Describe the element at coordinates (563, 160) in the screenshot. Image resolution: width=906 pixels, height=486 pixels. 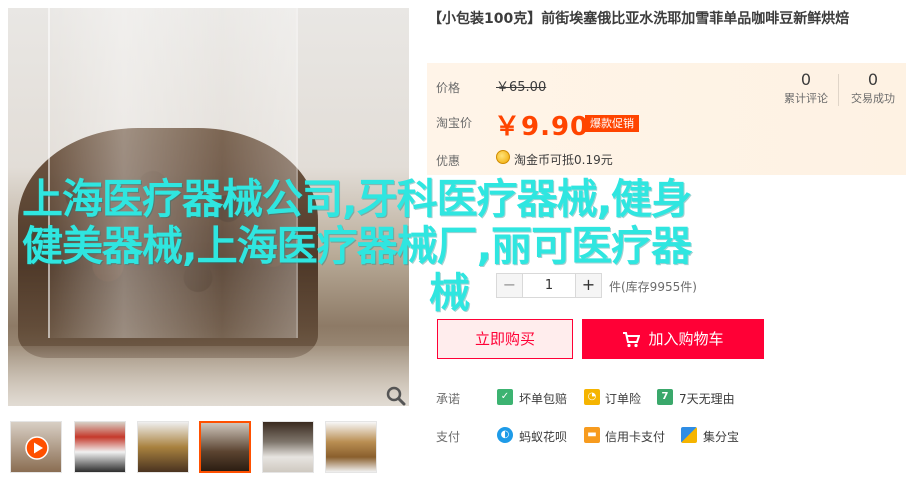
I see `coin-discount-text: 淘金币可抵0.19元` at that location.